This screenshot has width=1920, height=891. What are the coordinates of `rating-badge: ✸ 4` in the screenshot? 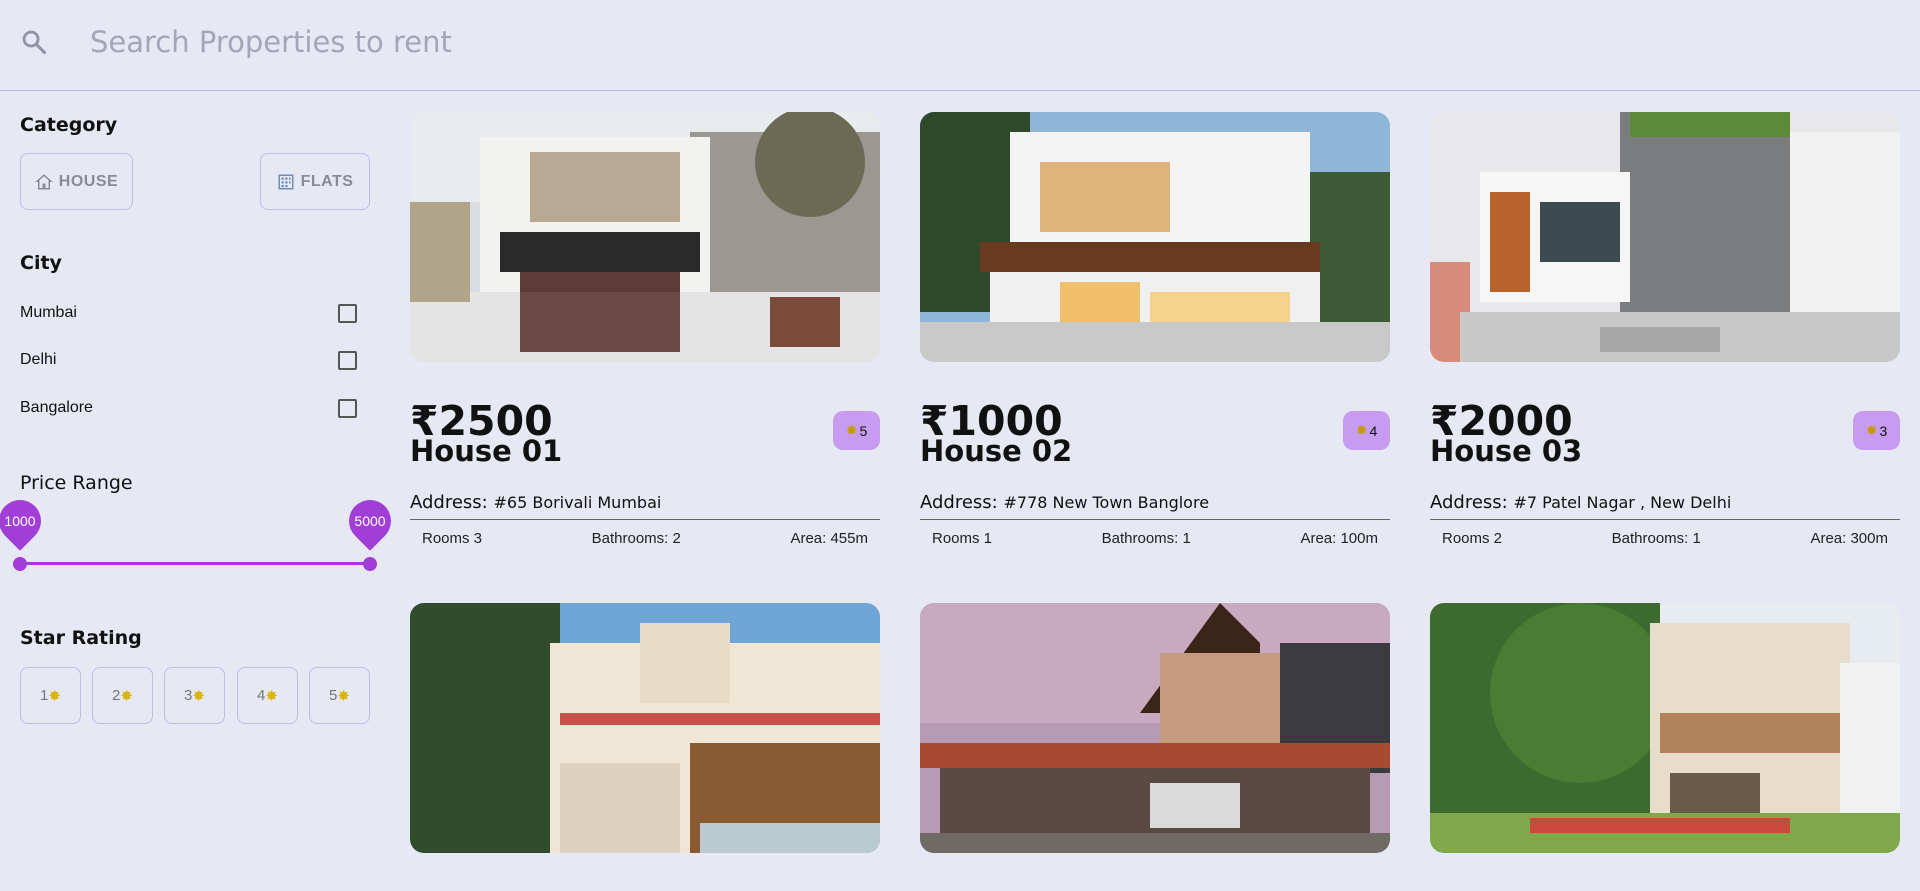 It's located at (1366, 430).